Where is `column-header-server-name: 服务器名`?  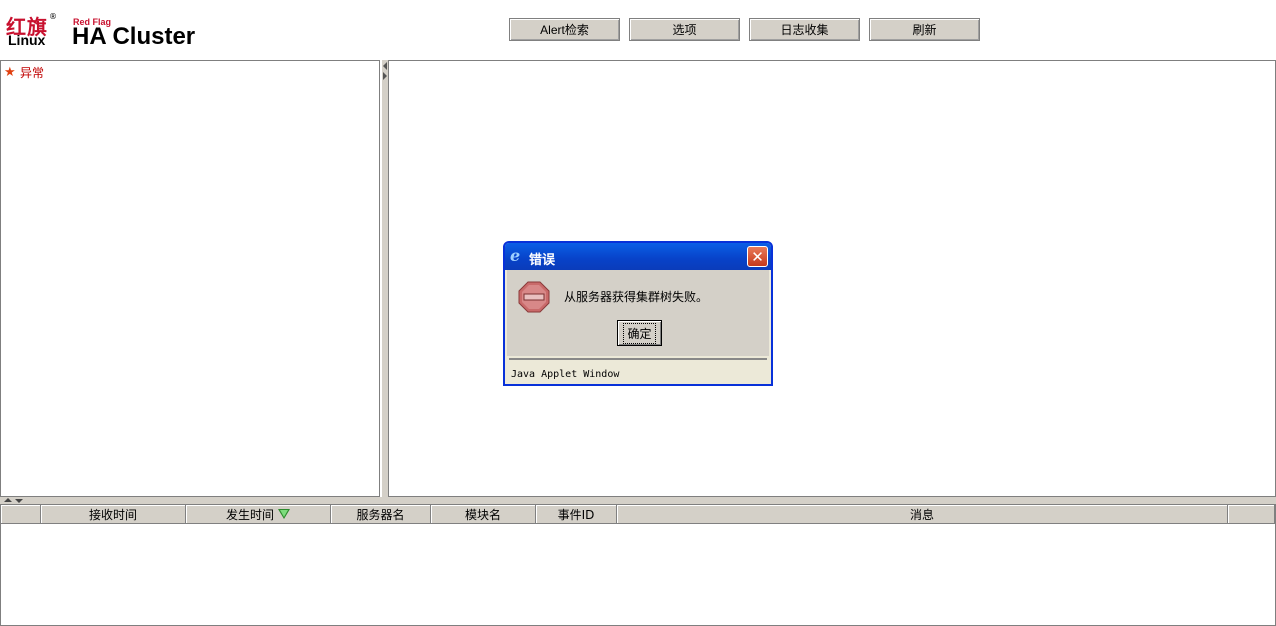
column-header-server-name: 服务器名 is located at coordinates (381, 514).